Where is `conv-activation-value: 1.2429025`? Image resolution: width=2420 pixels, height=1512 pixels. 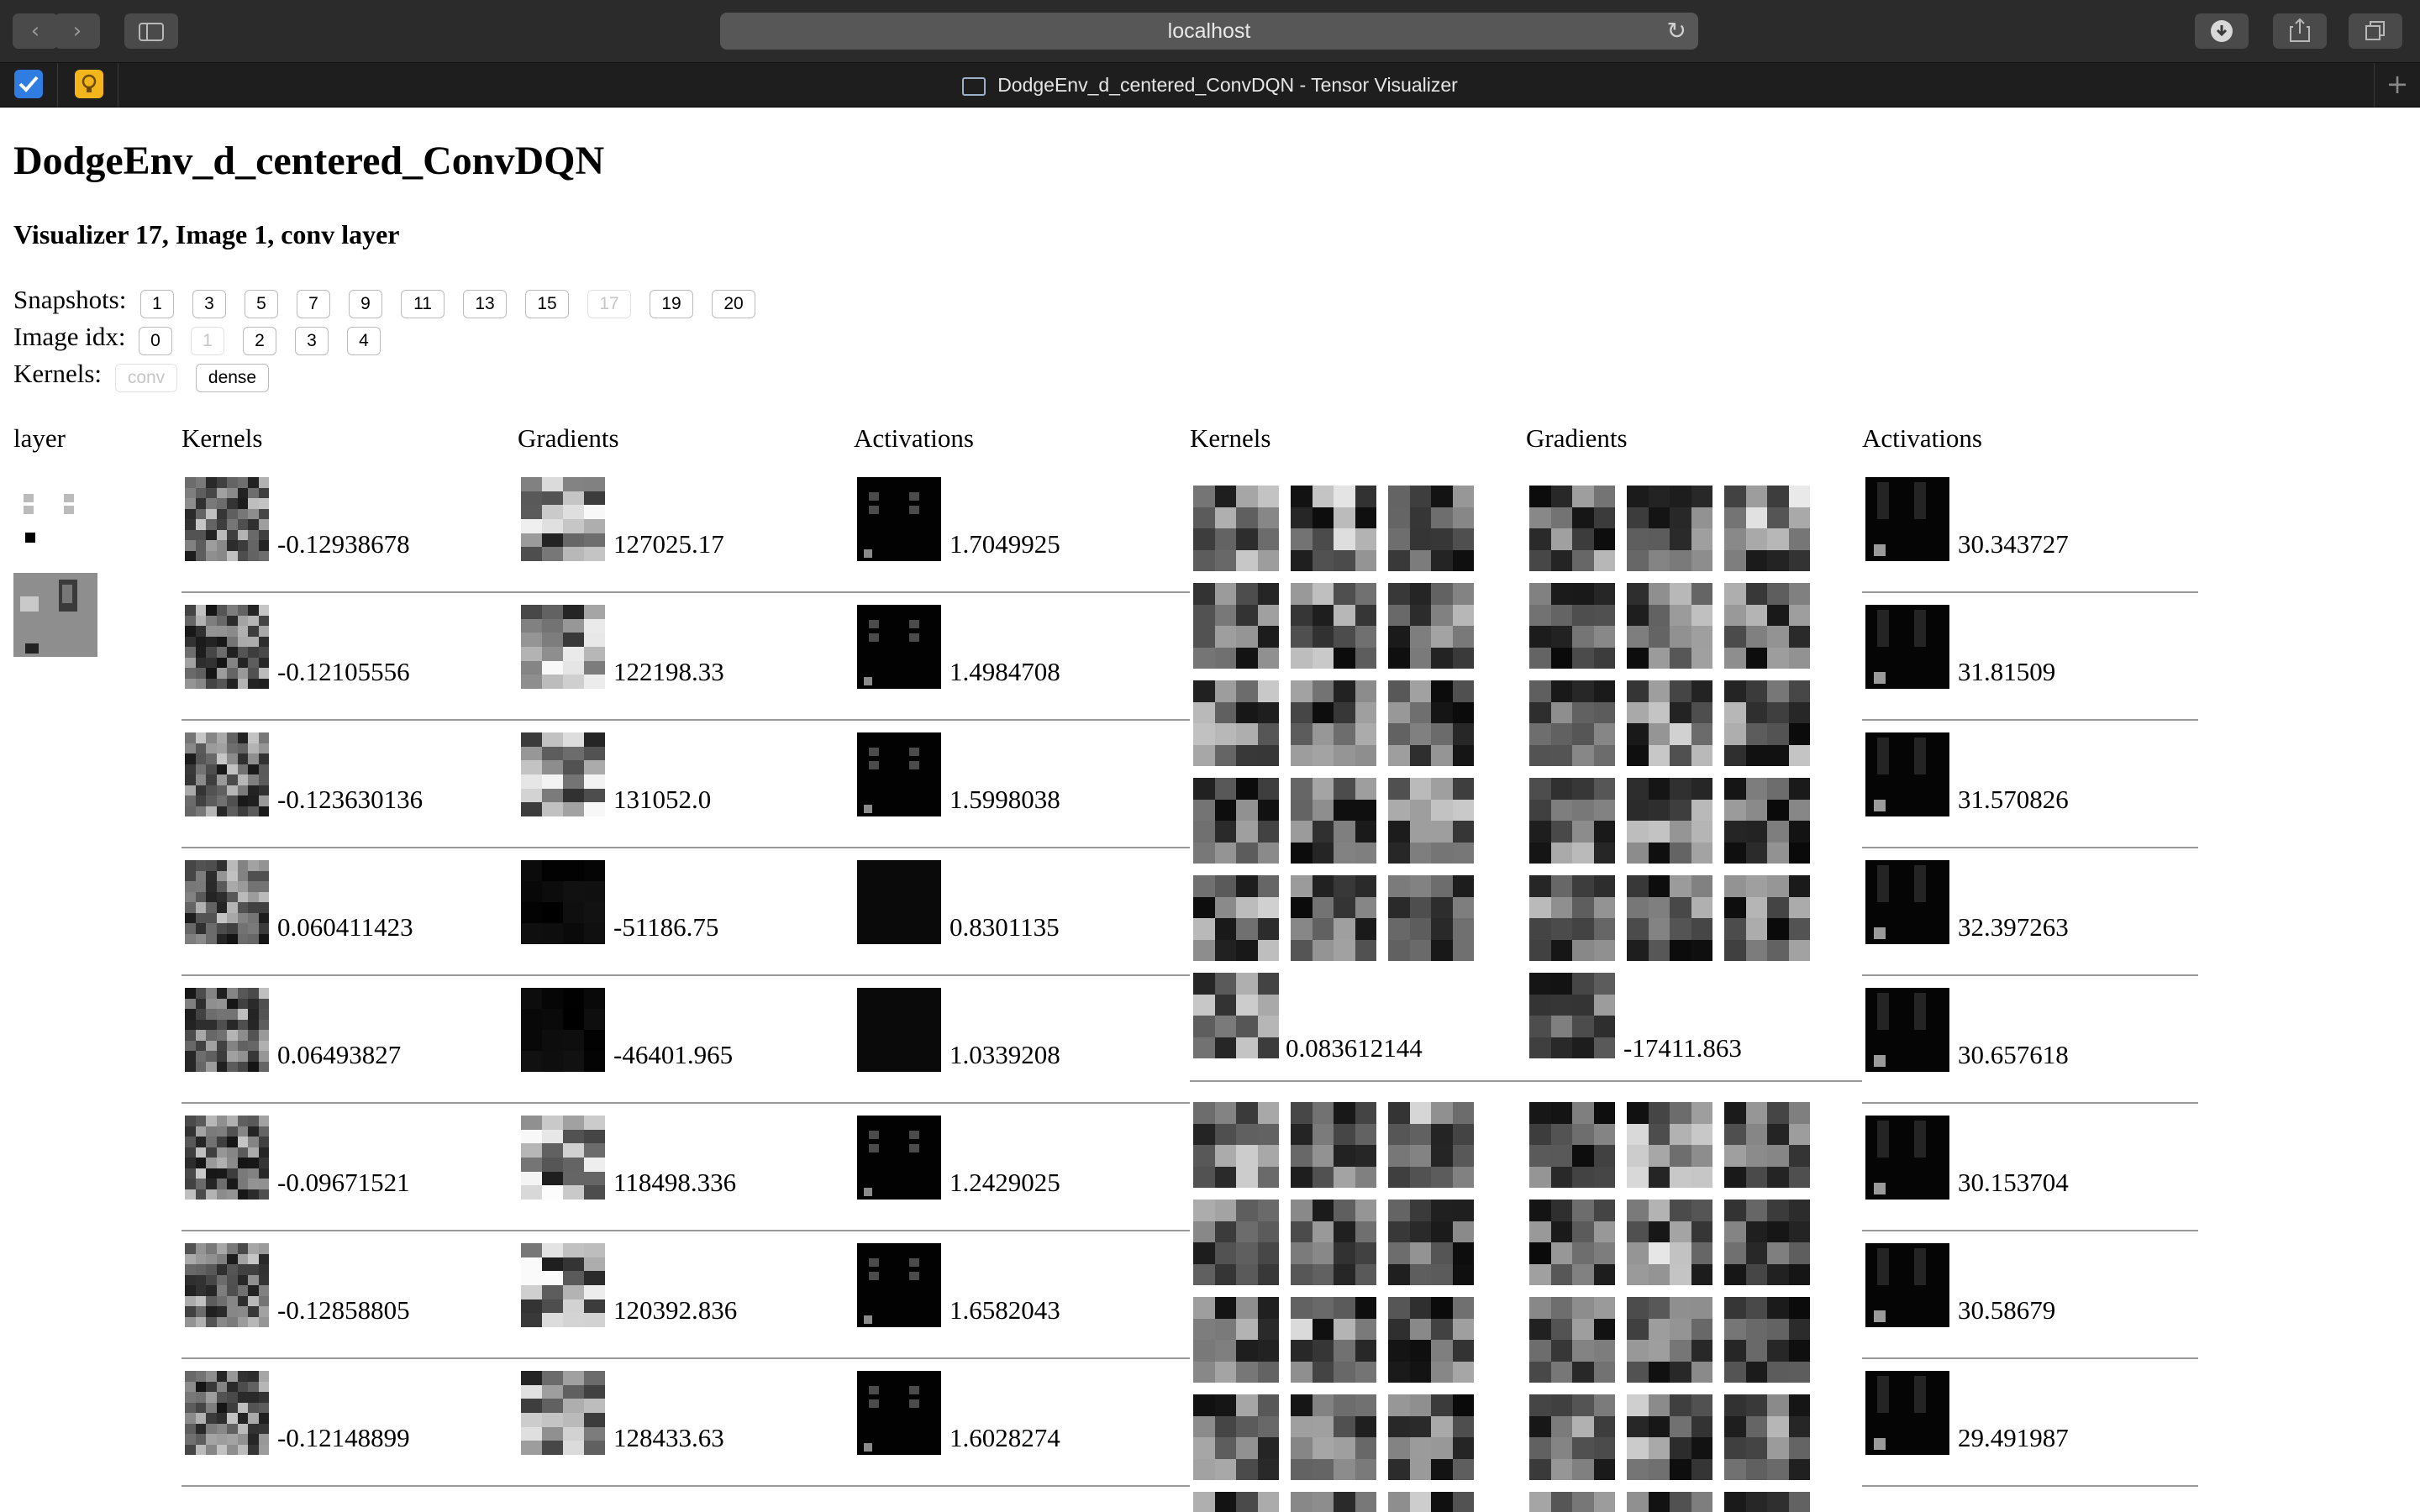 conv-activation-value: 1.2429025 is located at coordinates (1005, 1182).